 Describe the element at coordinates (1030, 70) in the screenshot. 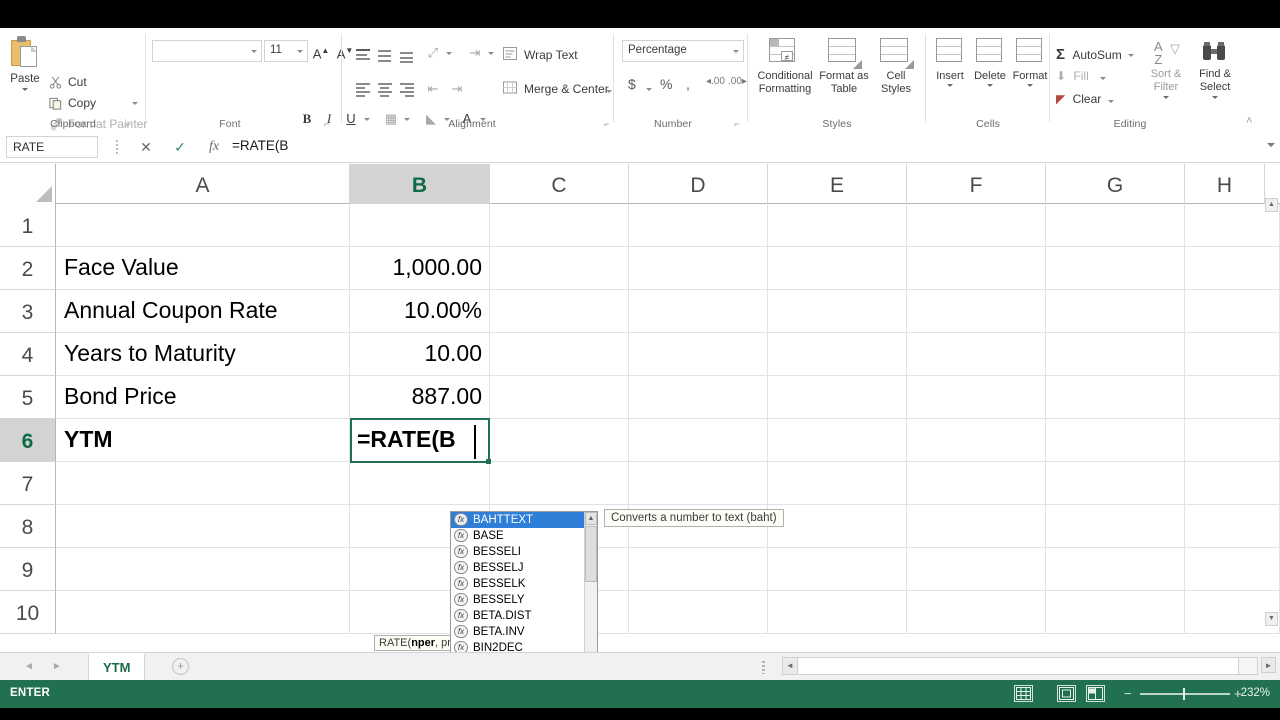

I see `format-cells-button: Format` at that location.